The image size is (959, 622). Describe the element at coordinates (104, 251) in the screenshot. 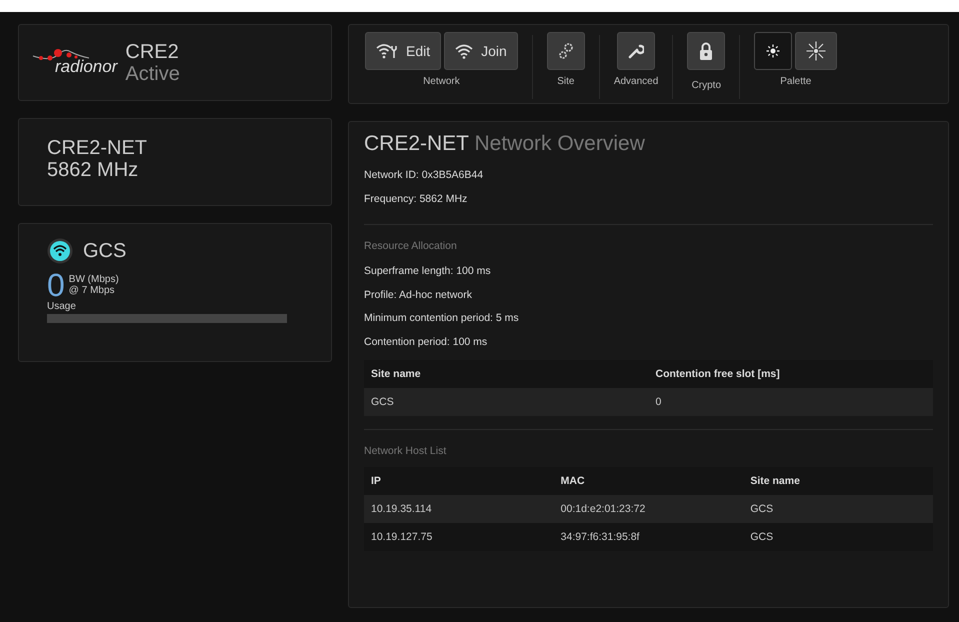

I see `site-name: GCS` at that location.